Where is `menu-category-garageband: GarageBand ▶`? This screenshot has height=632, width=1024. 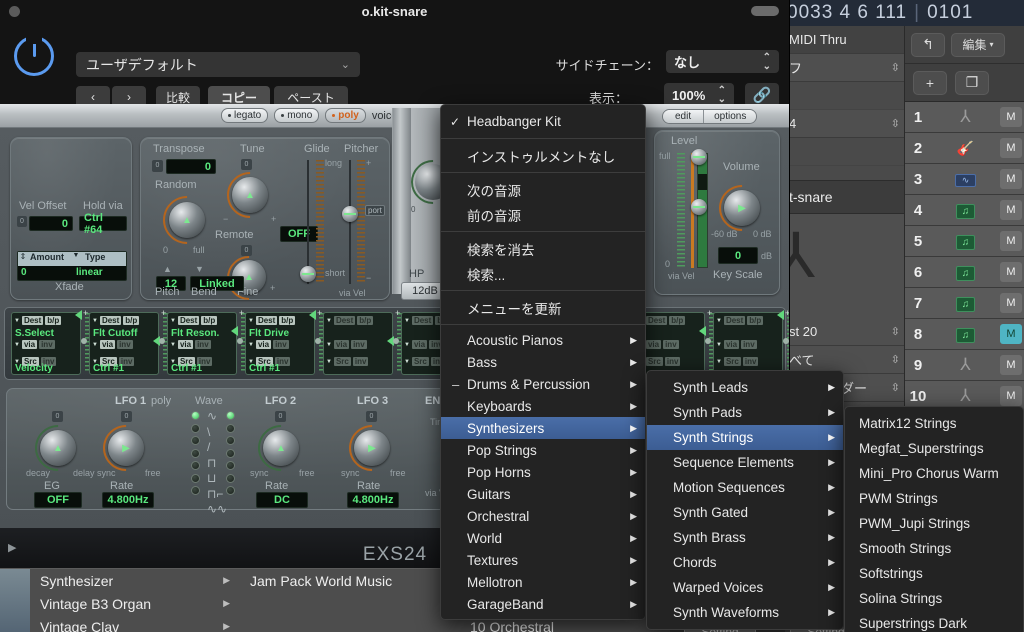 menu-category-garageband: GarageBand ▶ is located at coordinates (543, 604).